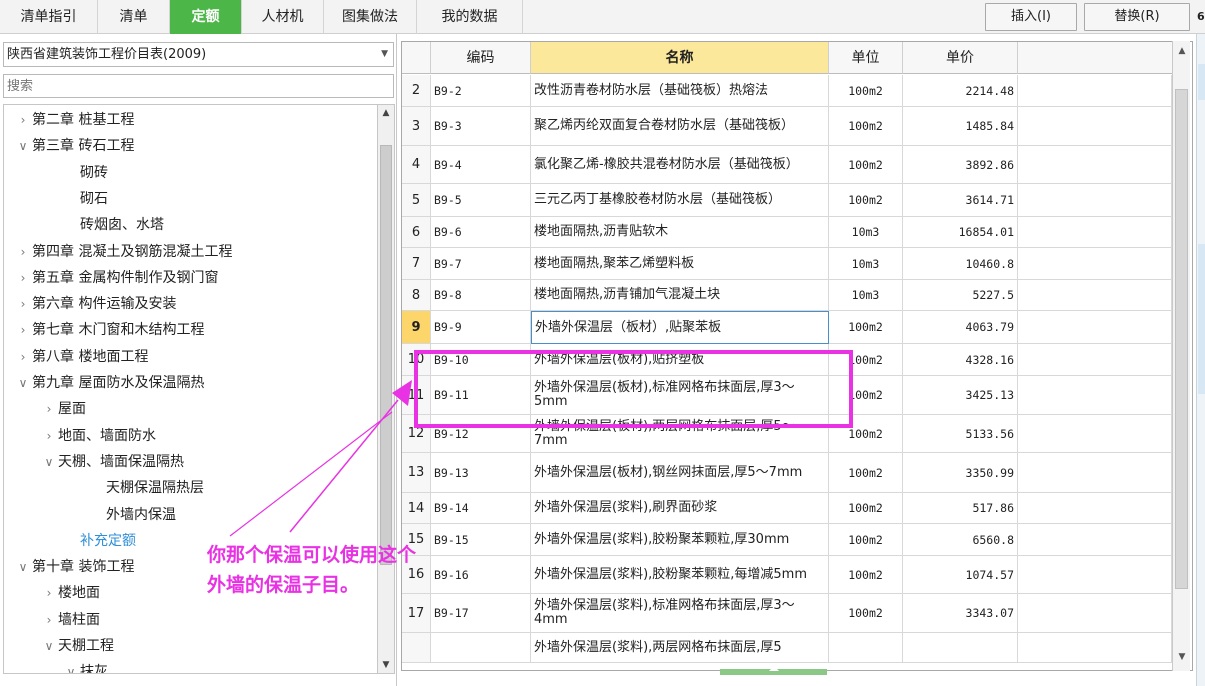 The width and height of the screenshot is (1205, 686). Describe the element at coordinates (109, 383) in the screenshot. I see `tree-node: ∨ 第九章 屋面防水及保温隔热` at that location.